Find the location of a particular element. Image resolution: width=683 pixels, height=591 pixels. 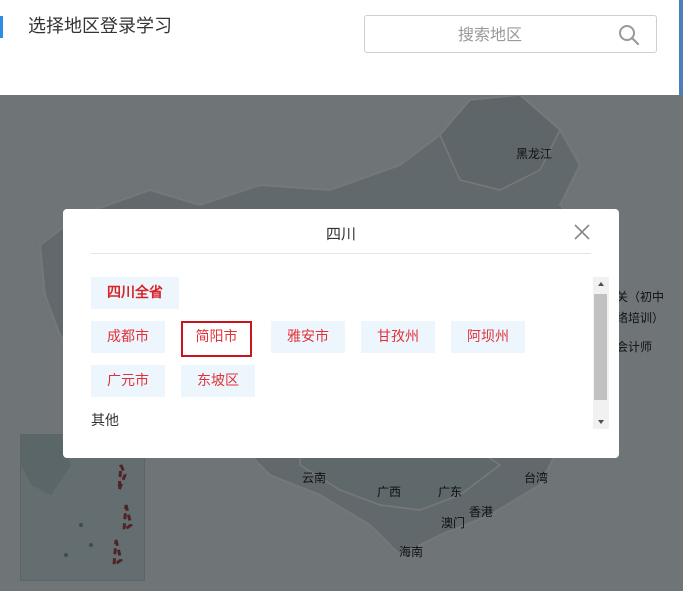

close-icon is located at coordinates (582, 232).